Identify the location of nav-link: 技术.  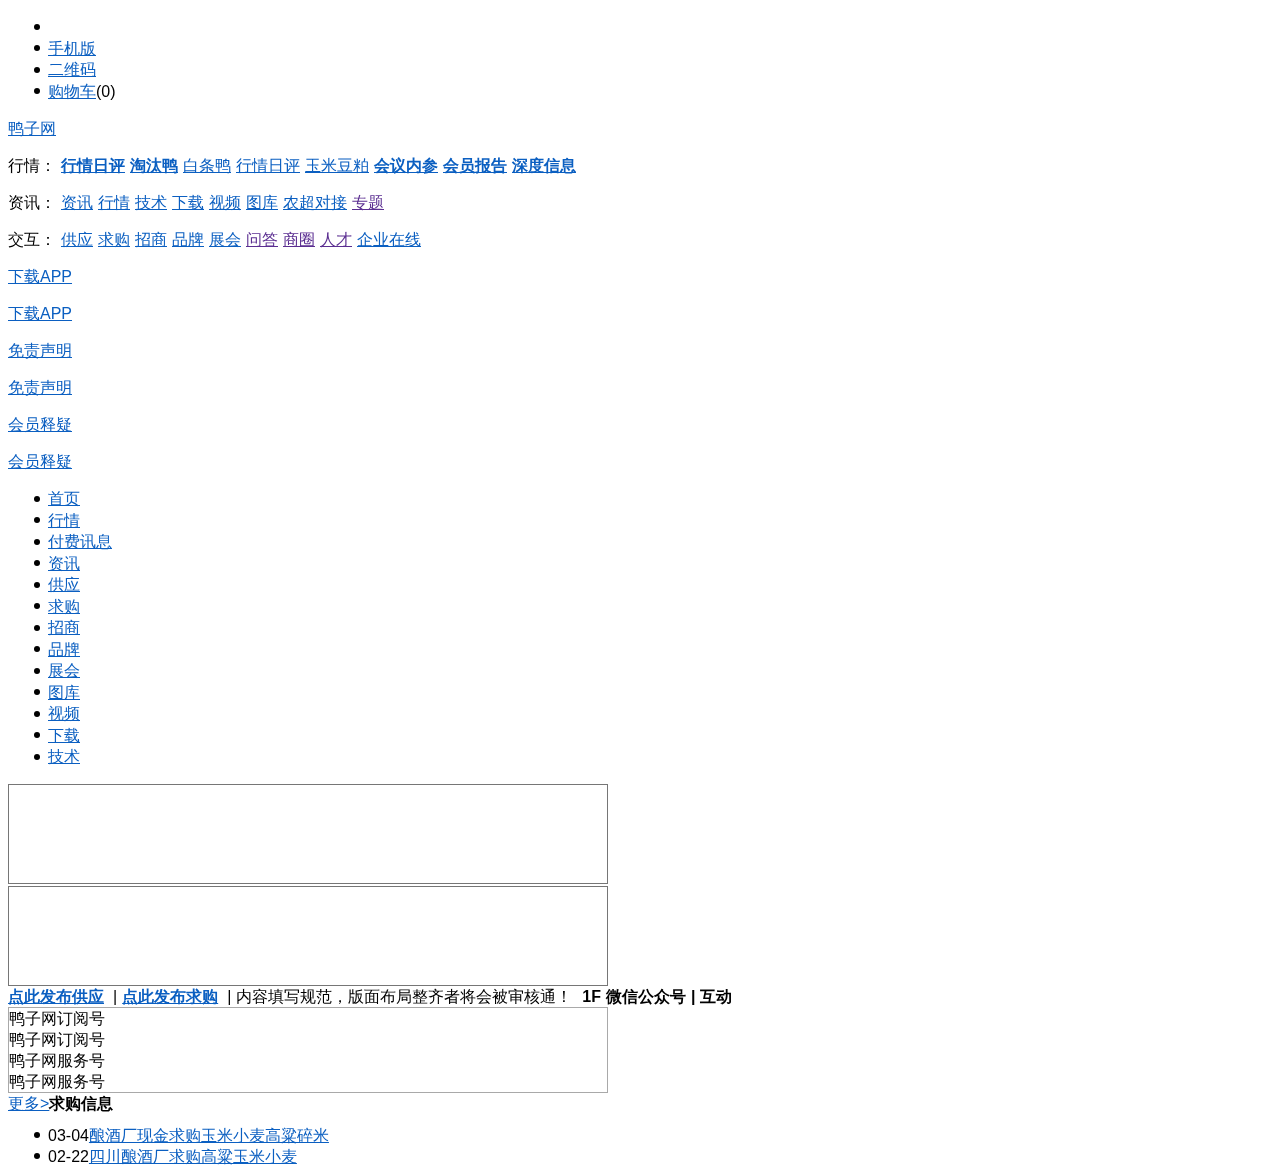
(64, 757).